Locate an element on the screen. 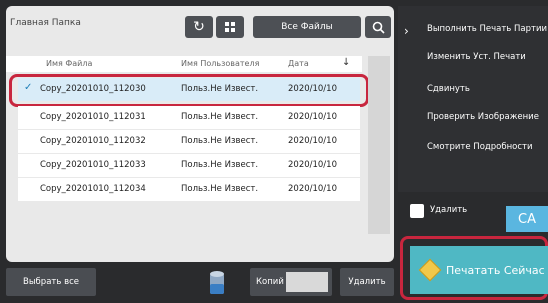 This screenshot has height=303, width=548. menu-change-print-settings: Изменить Уст. Печати is located at coordinates (476, 57).